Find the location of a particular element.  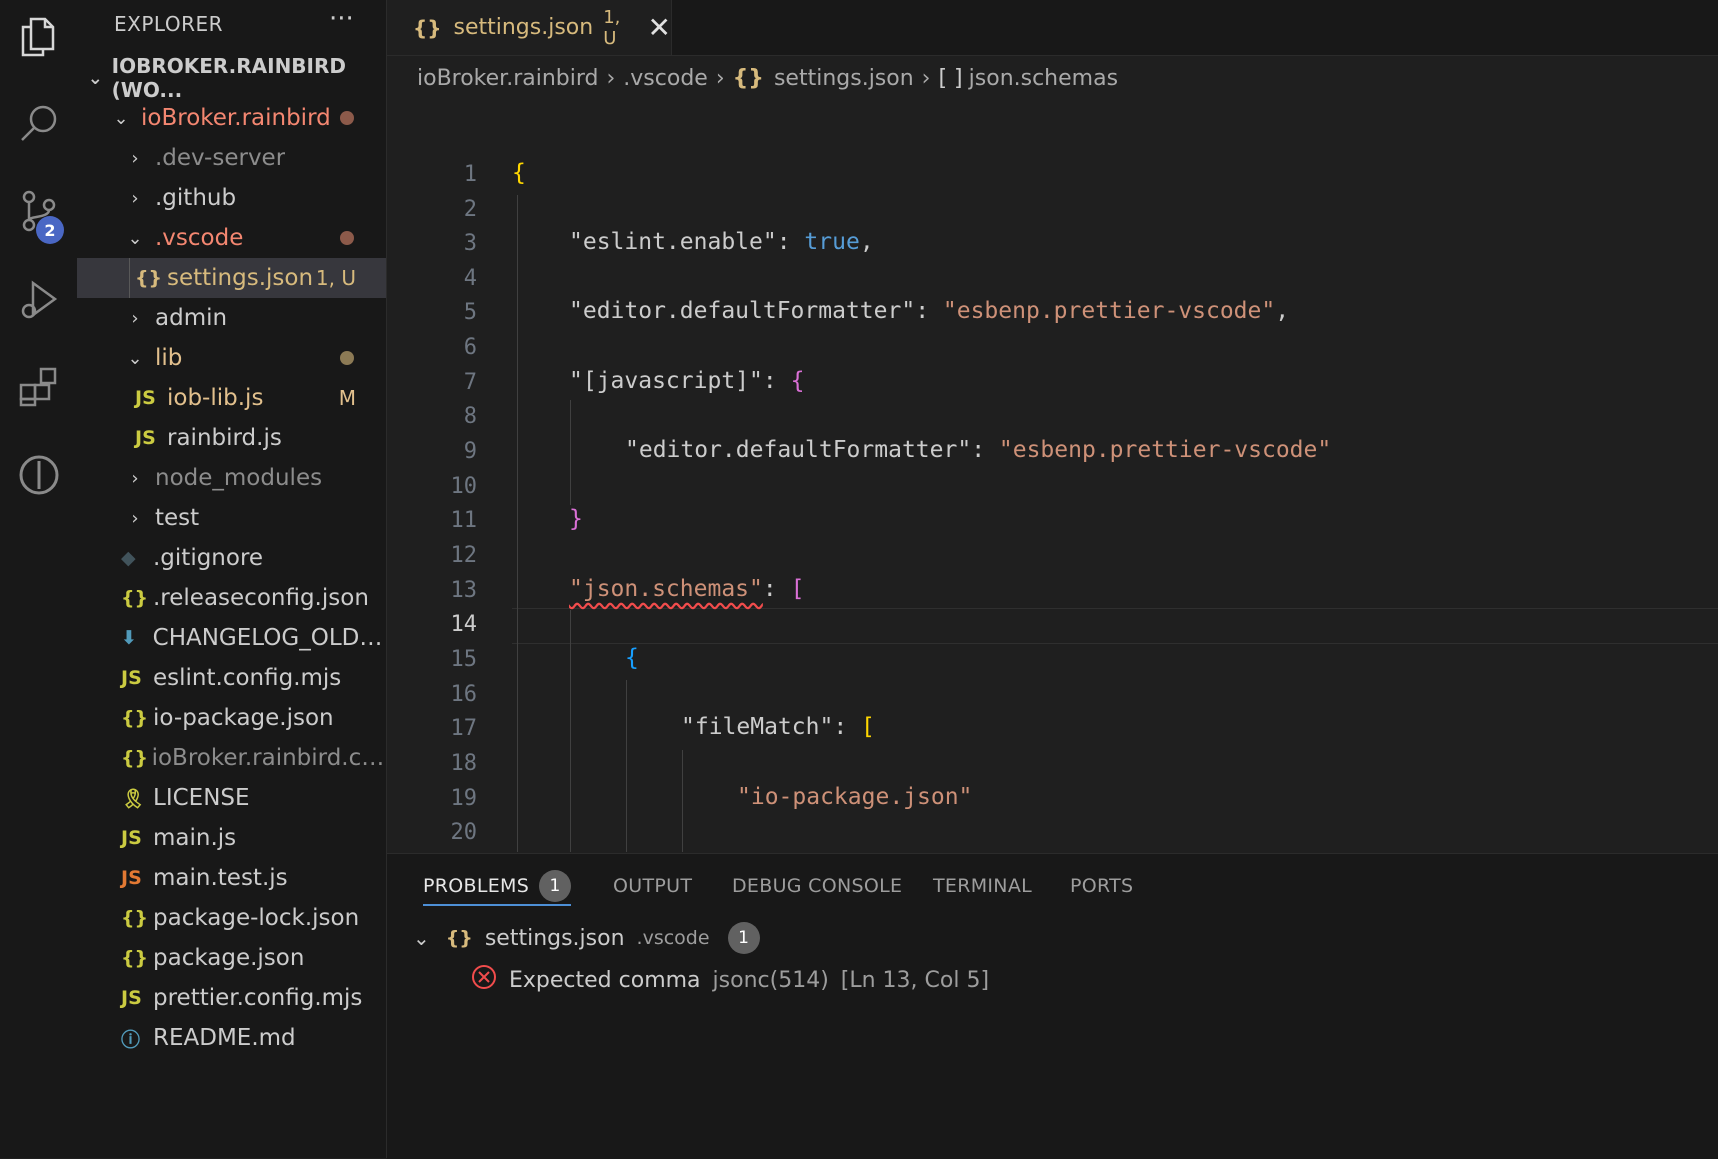

tab-settings-json: {} settings.json 1, U ✕ is located at coordinates (529, 27).